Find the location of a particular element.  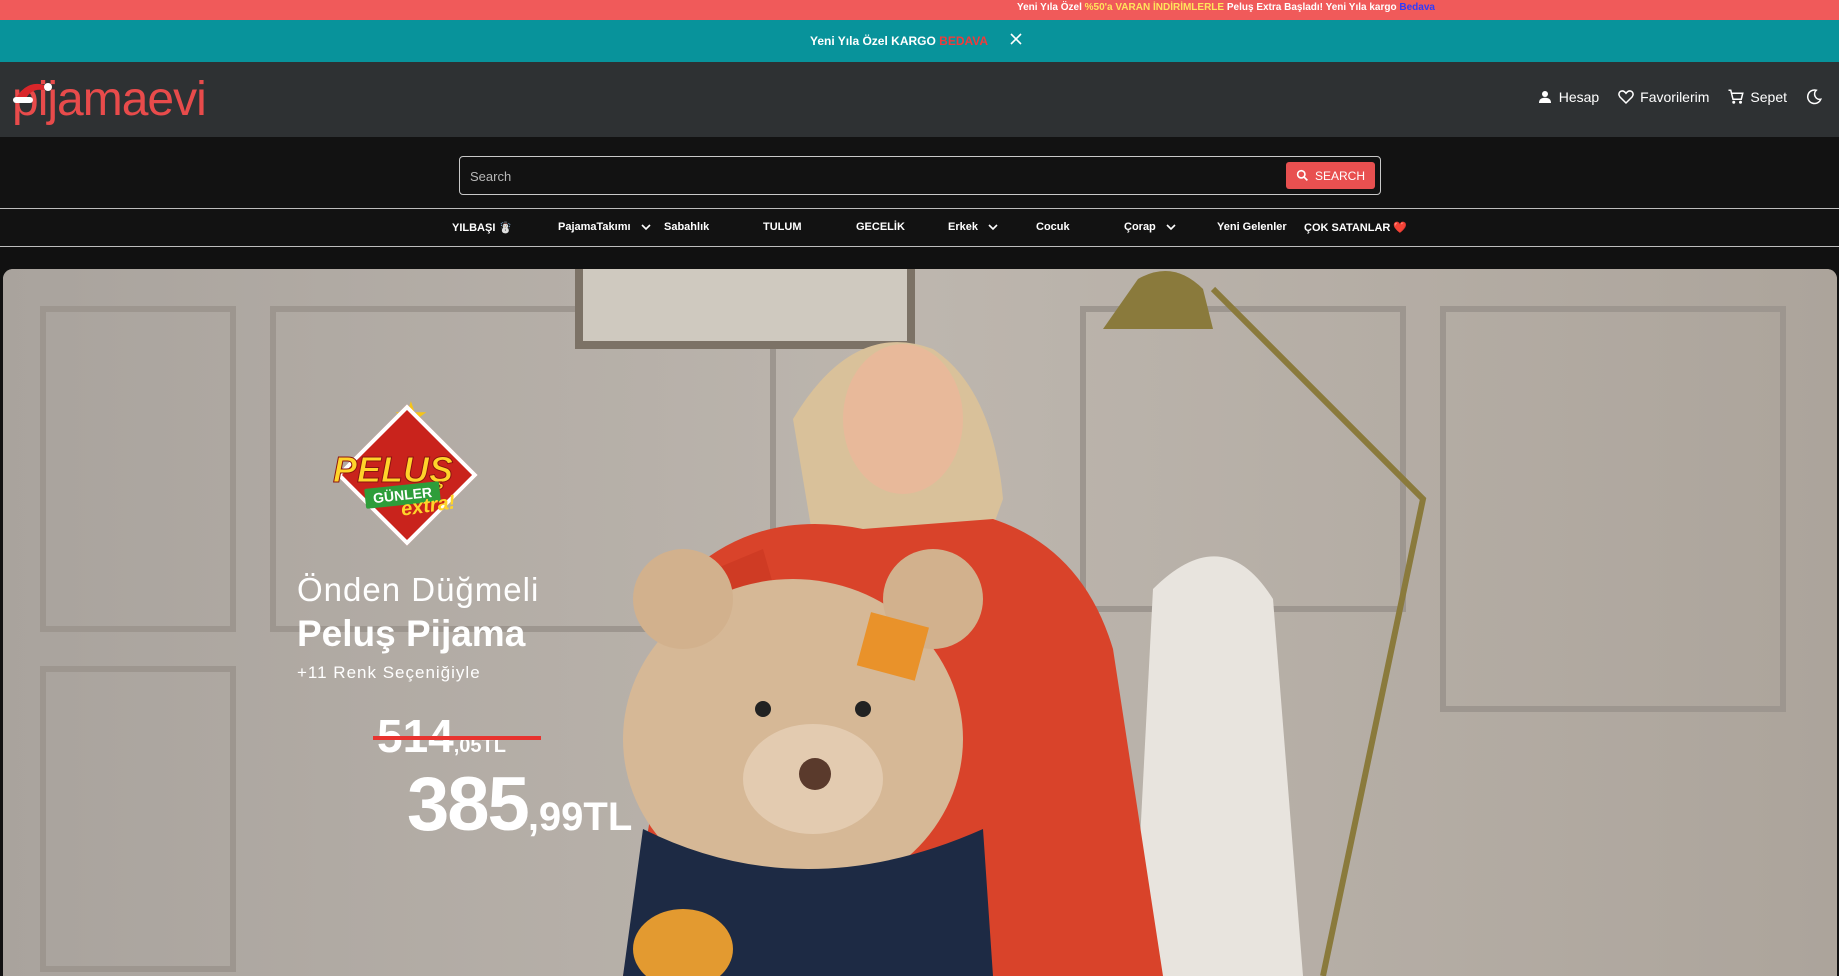

hero-line-2: Peluş Pijama is located at coordinates (411, 633).